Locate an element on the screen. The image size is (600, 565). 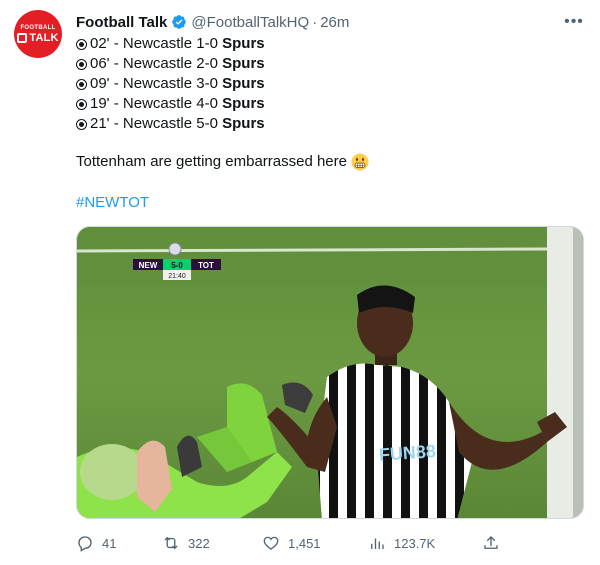
goal-minute: 21' is located at coordinates (100, 123).